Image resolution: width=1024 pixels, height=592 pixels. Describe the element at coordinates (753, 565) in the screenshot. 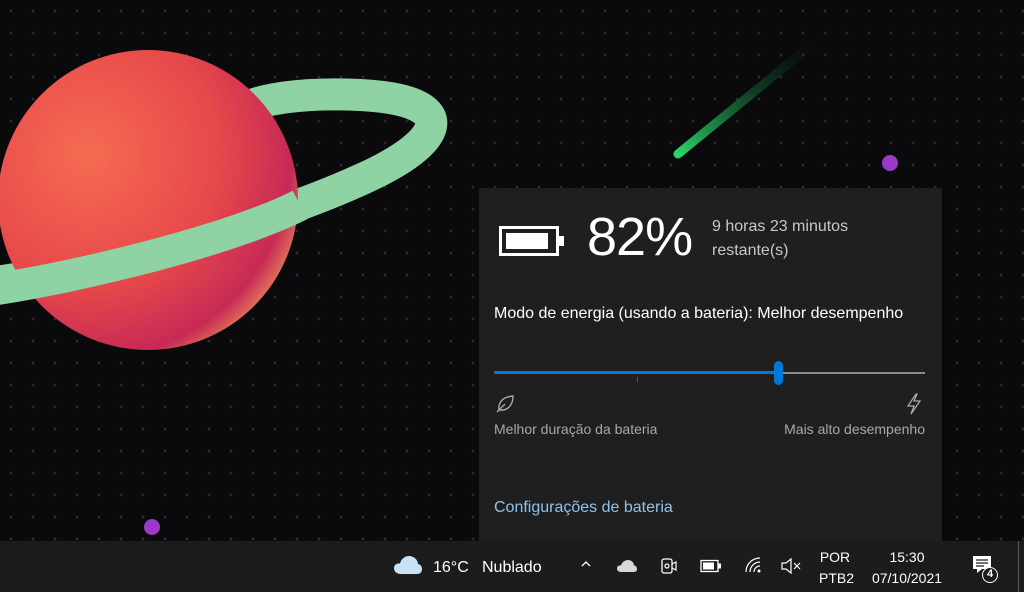

I see `wifi-icon` at that location.